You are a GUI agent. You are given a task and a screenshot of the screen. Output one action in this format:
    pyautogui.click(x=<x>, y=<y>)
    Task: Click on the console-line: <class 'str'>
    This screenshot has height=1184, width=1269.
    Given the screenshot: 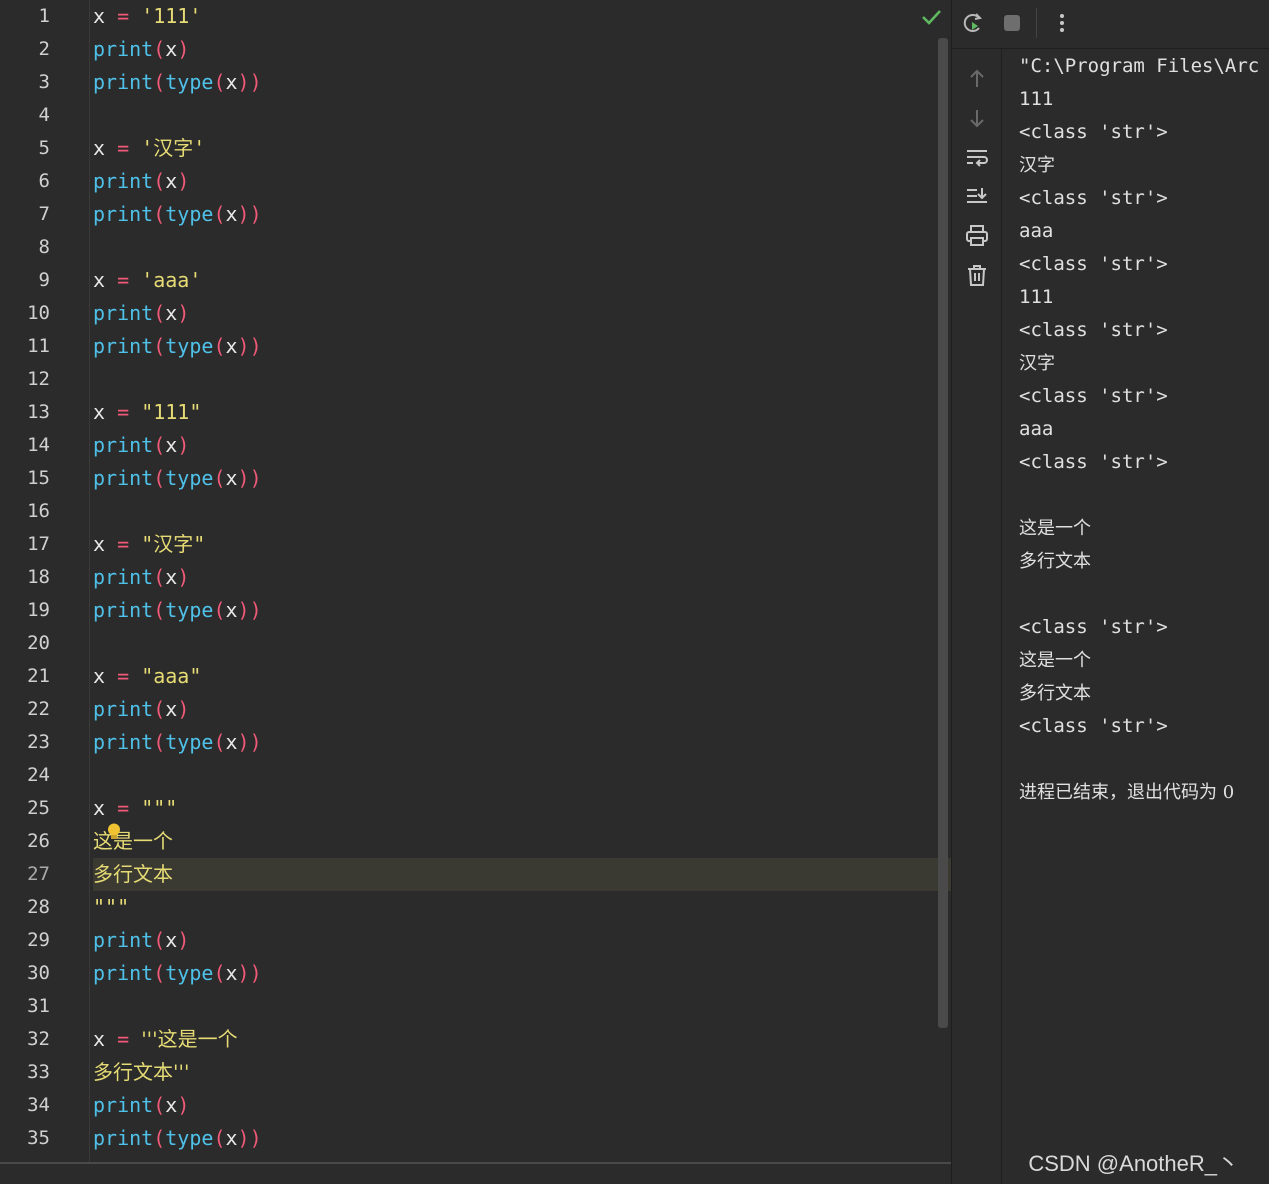 What is the action you would take?
    pyautogui.click(x=1093, y=462)
    